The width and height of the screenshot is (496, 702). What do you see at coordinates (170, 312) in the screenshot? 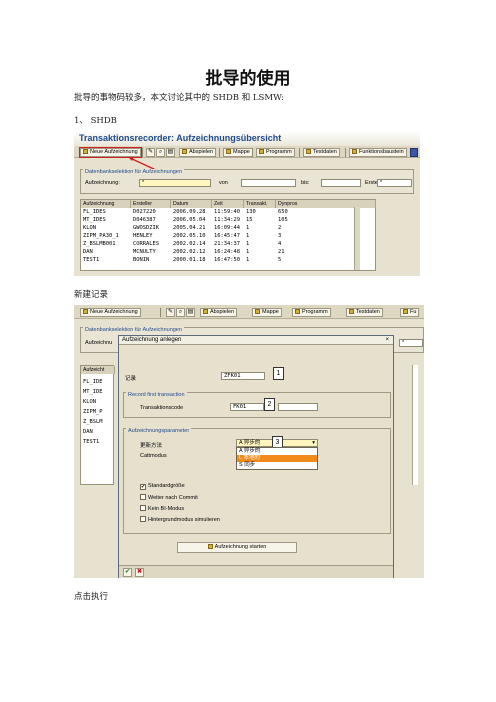
I see `pencil-icon: ✎` at bounding box center [170, 312].